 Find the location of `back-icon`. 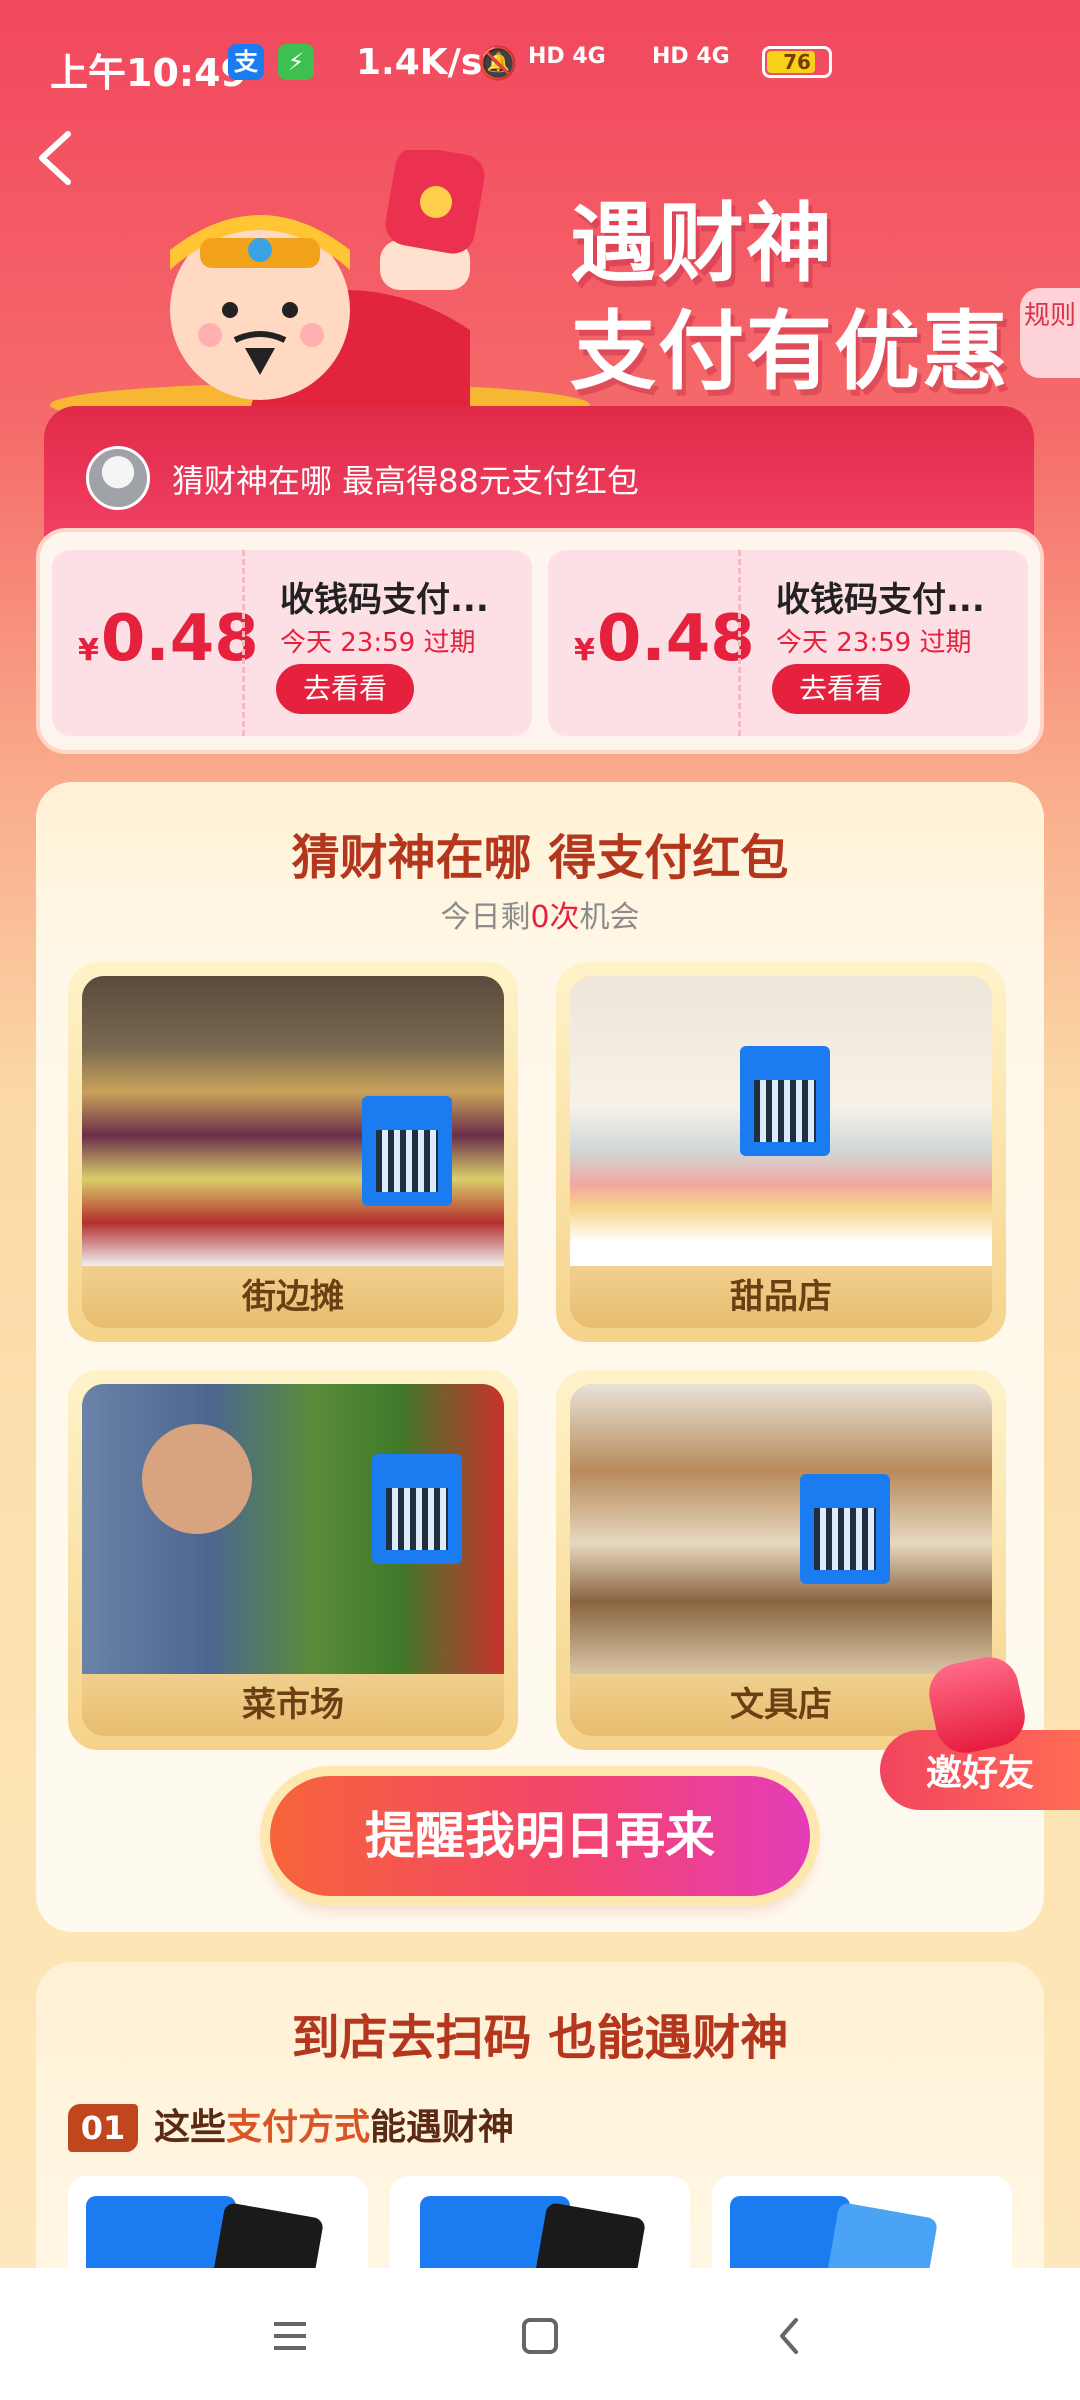

back-icon is located at coordinates (790, 2336).